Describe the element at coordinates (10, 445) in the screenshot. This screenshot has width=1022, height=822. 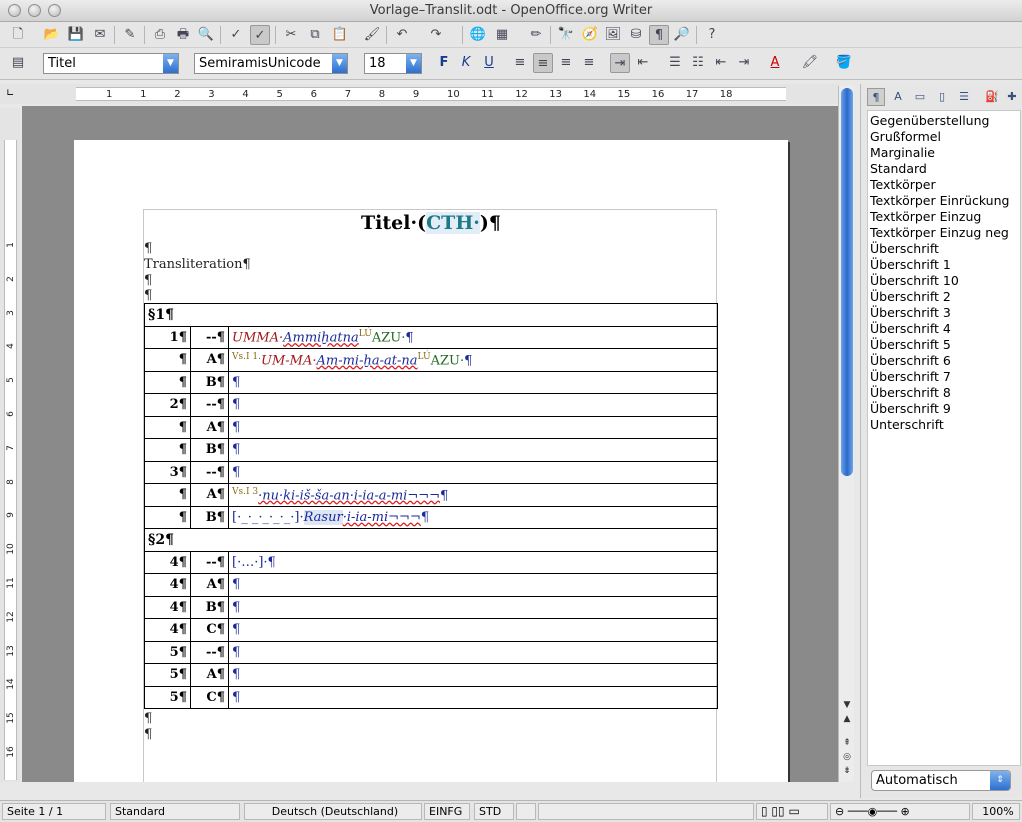
I see `vertical-ruler: 1 2 3 4 5 6 7 8 9 10 11 12 13 14 15 16` at that location.